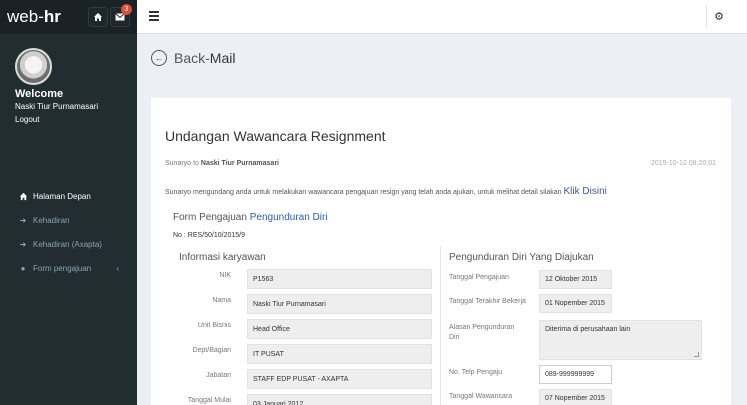  Describe the element at coordinates (57, 106) in the screenshot. I see `user-name: Naski Tiur Purnamasari` at that location.